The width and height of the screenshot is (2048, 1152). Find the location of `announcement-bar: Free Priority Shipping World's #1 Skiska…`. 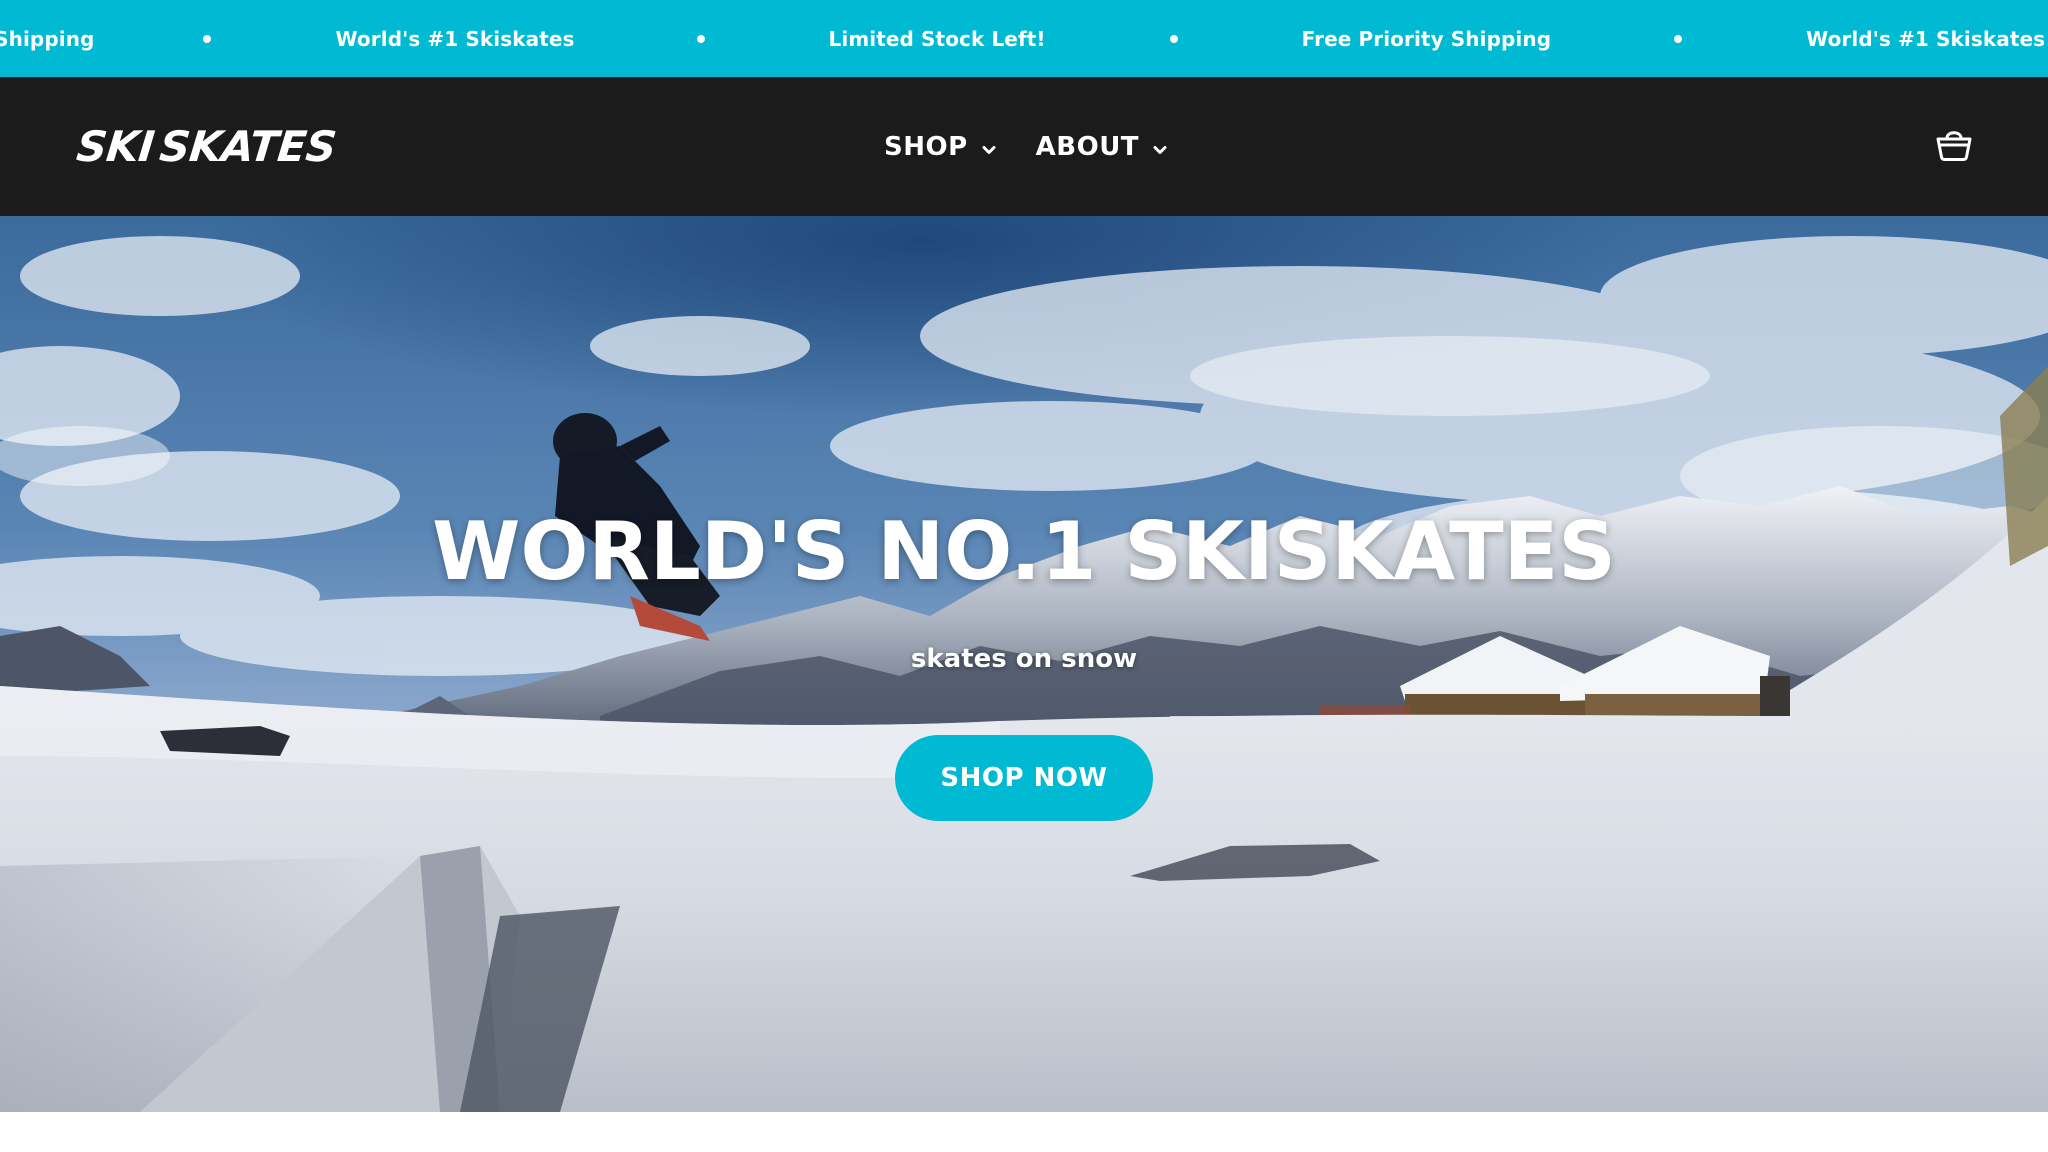

announcement-bar: Free Priority Shipping World's #1 Skiska… is located at coordinates (1024, 38).